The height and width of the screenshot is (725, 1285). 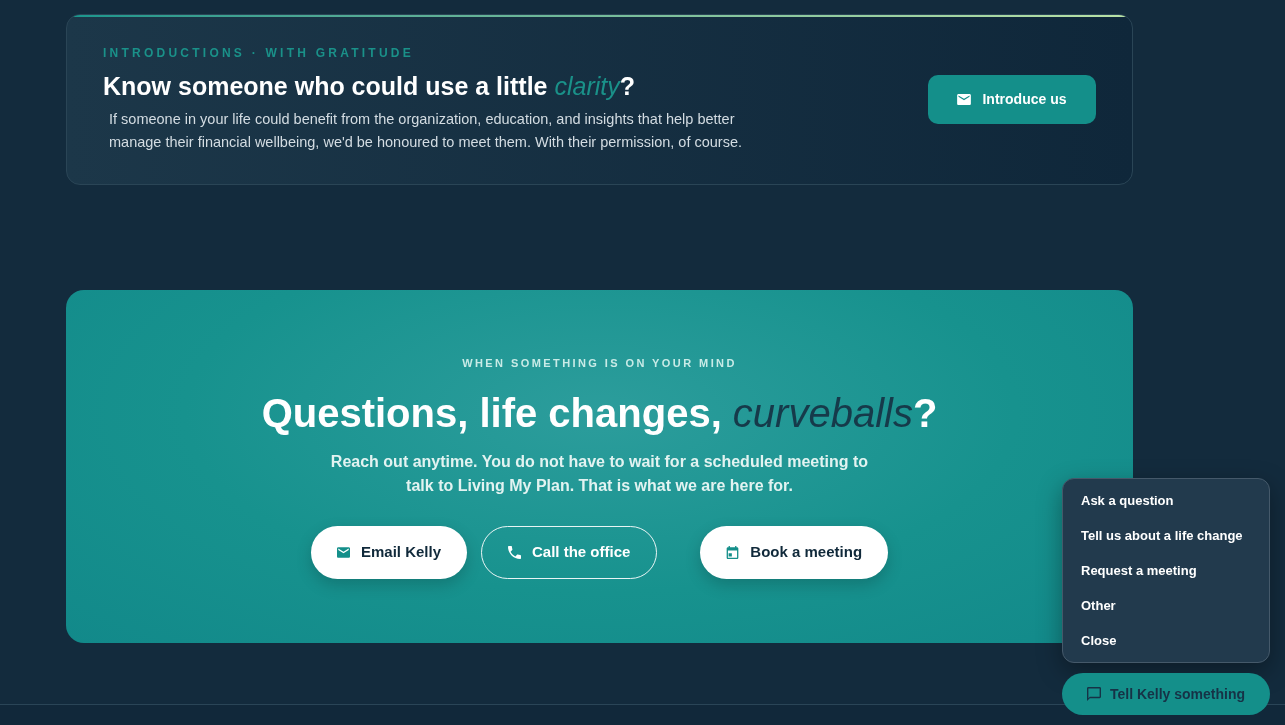 I want to click on introduce-button: Introduce us, so click(x=1012, y=99).